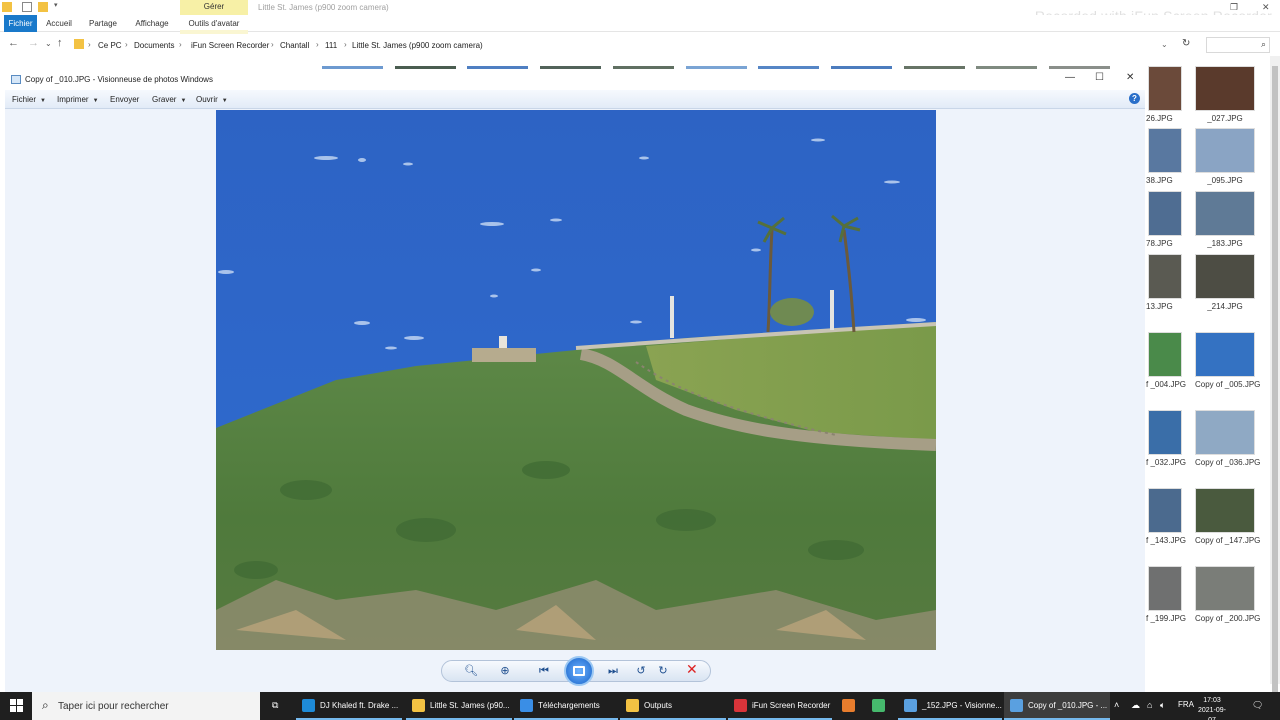 Image resolution: width=1280 pixels, height=720 pixels. What do you see at coordinates (60, 43) in the screenshot?
I see `up-icon: ↑` at bounding box center [60, 43].